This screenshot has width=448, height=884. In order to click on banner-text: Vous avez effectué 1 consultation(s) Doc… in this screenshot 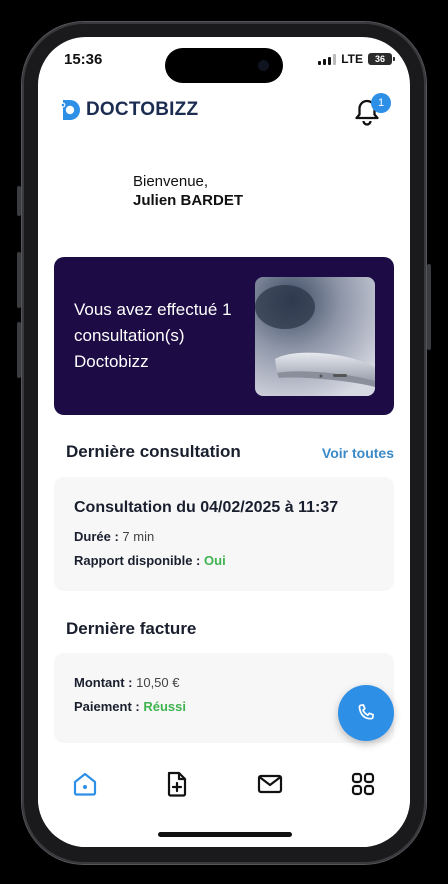, I will do `click(153, 335)`.